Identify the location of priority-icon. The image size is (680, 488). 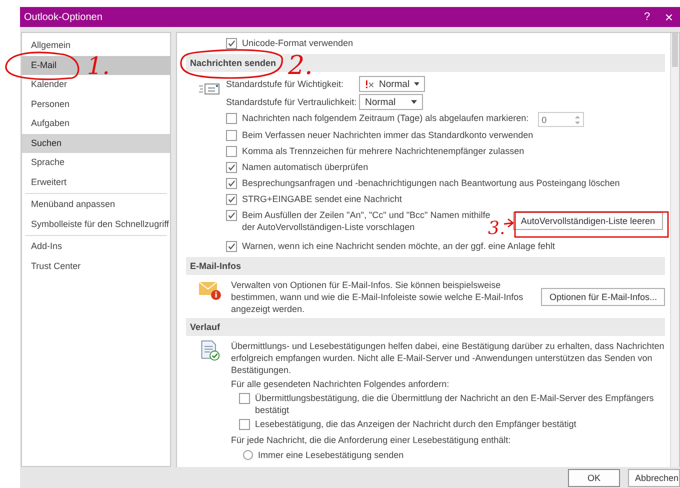
(370, 84).